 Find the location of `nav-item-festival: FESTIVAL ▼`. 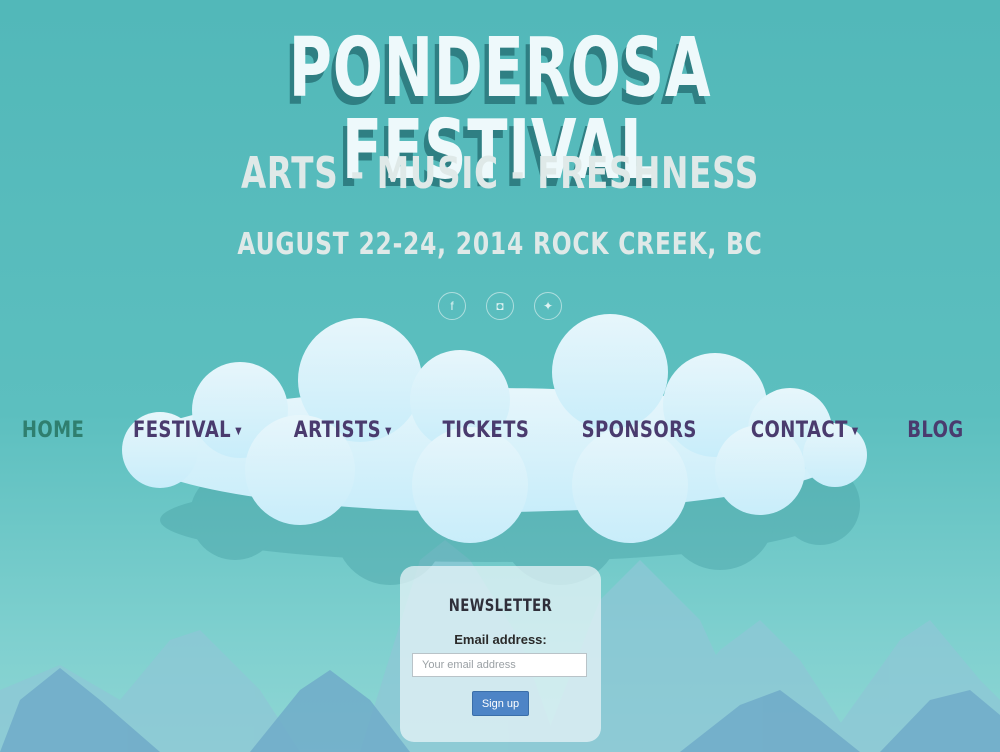

nav-item-festival: FESTIVAL ▼ is located at coordinates (187, 430).